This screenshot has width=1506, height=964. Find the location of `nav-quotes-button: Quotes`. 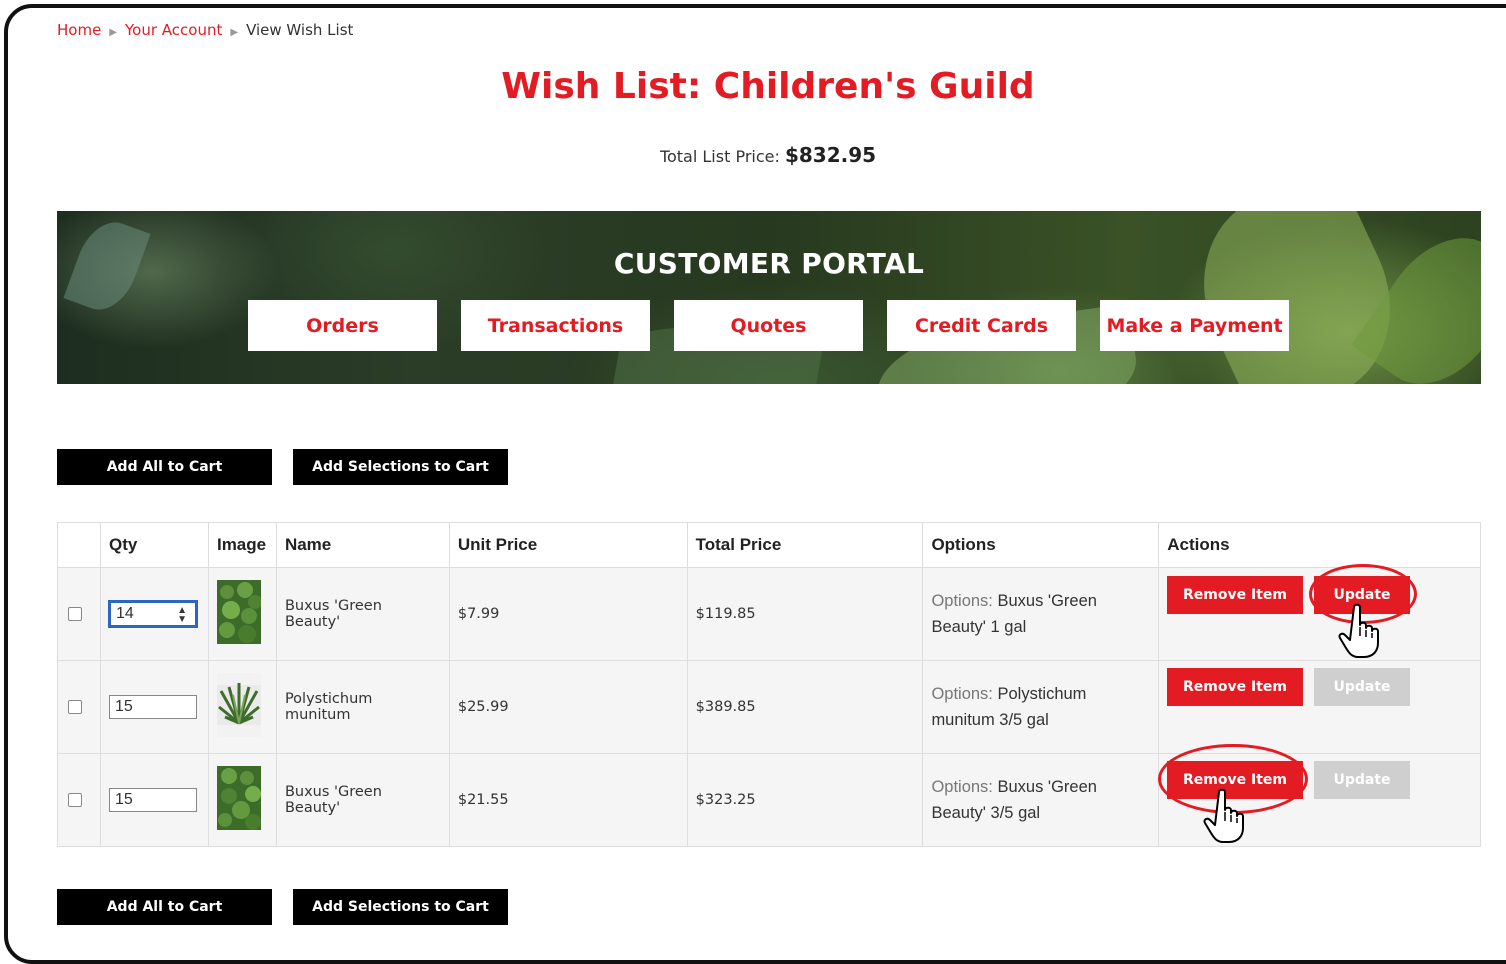

nav-quotes-button: Quotes is located at coordinates (768, 325).